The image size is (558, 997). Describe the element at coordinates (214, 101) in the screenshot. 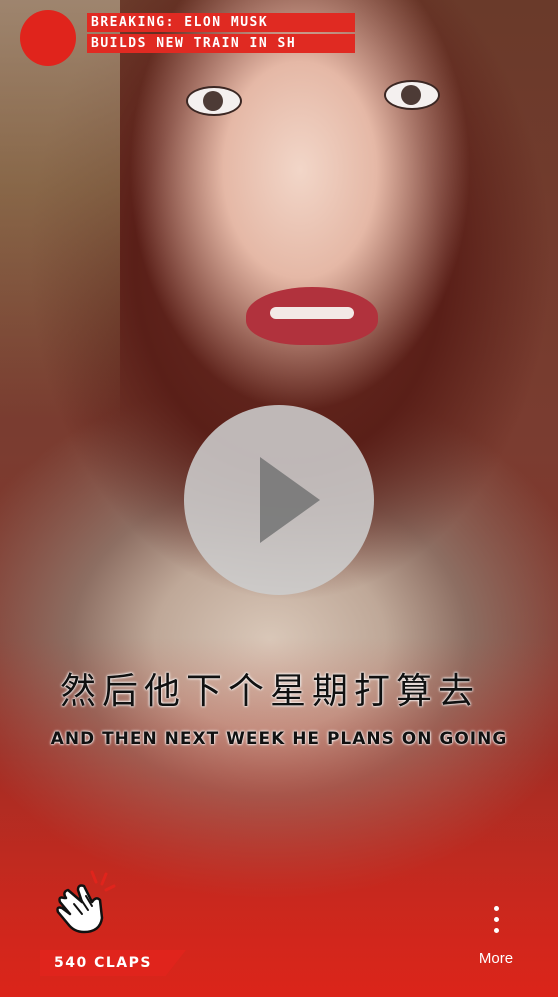

I see `face-eye-left` at that location.